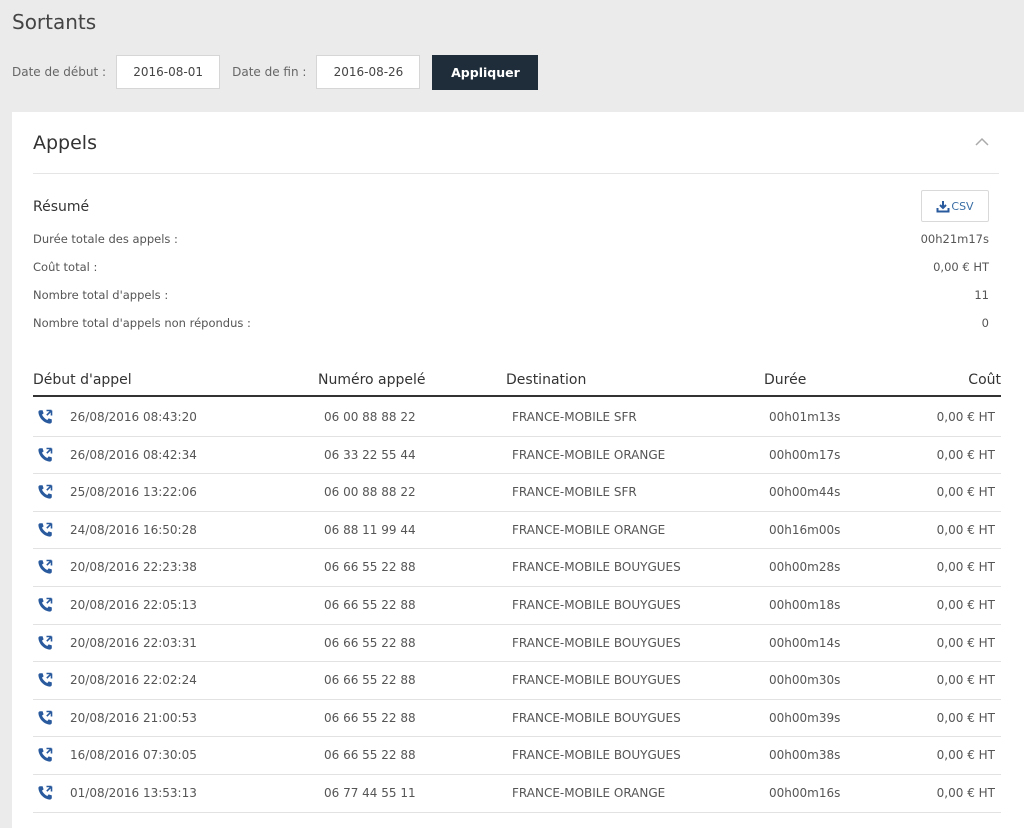 The width and height of the screenshot is (1024, 828). What do you see at coordinates (370, 792) in the screenshot?
I see `called-number: 06 77 44 55 11` at bounding box center [370, 792].